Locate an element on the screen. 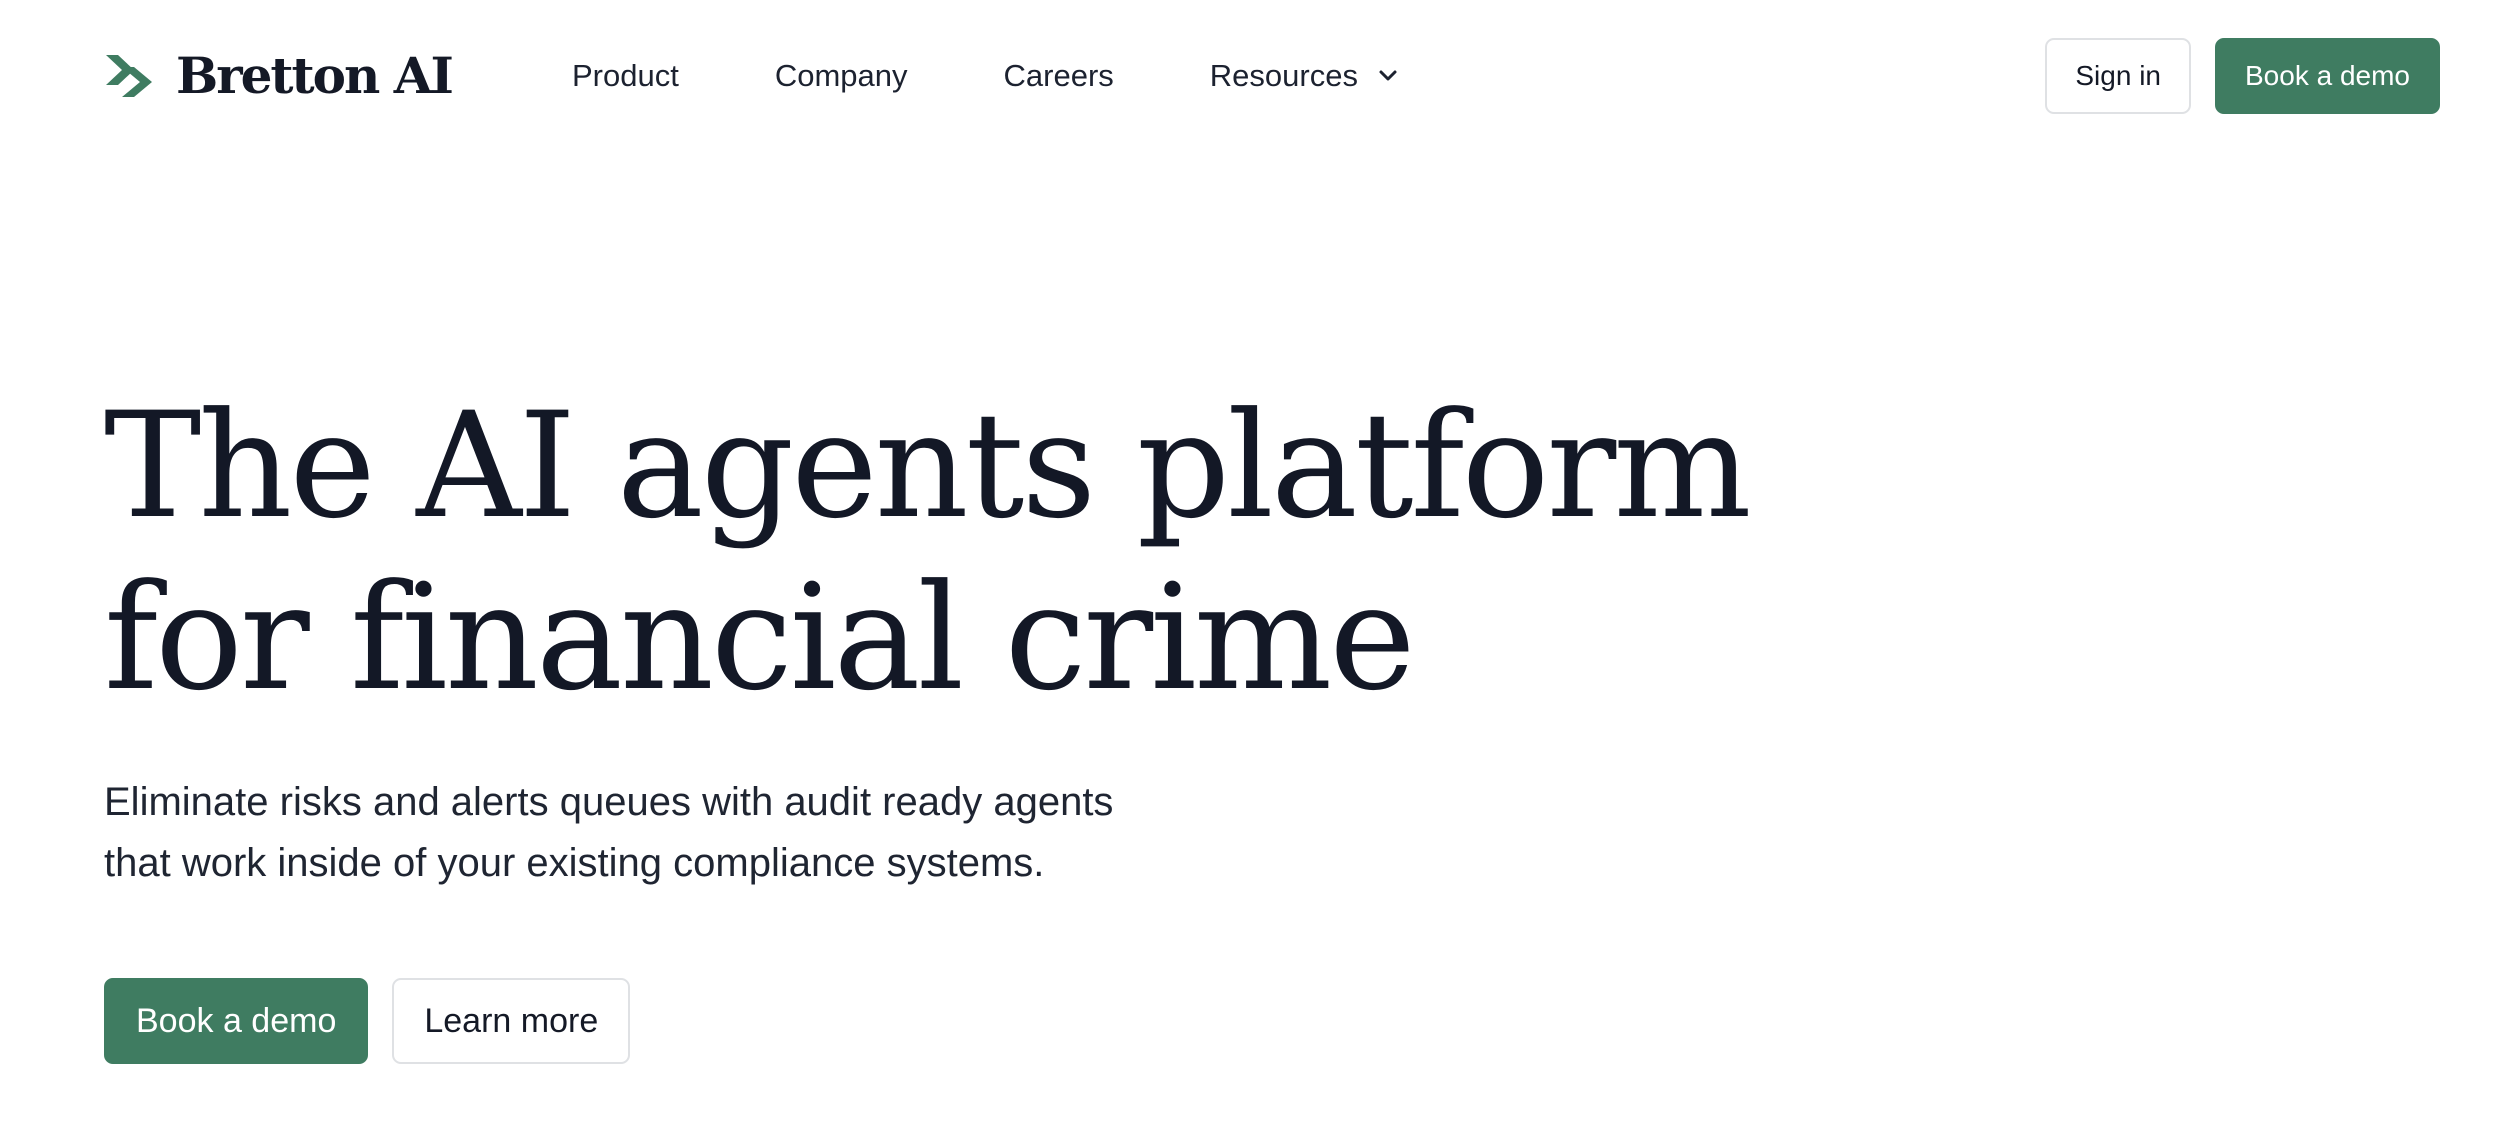 This screenshot has height=1124, width=2520. nav-item-resources: Resources is located at coordinates (1306, 76).